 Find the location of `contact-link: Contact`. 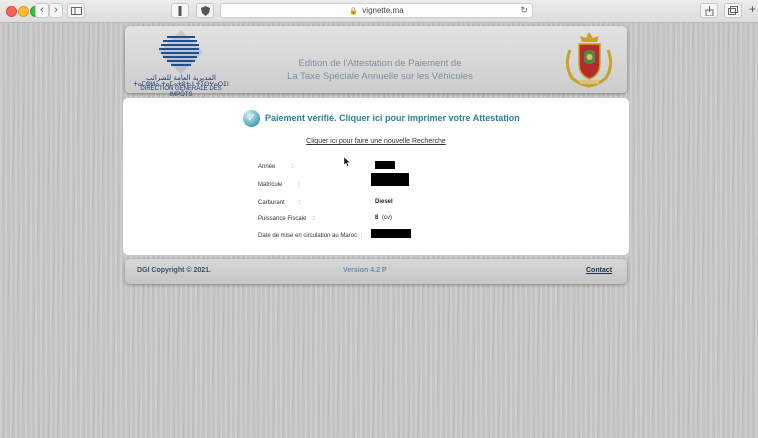

contact-link: Contact is located at coordinates (599, 270).